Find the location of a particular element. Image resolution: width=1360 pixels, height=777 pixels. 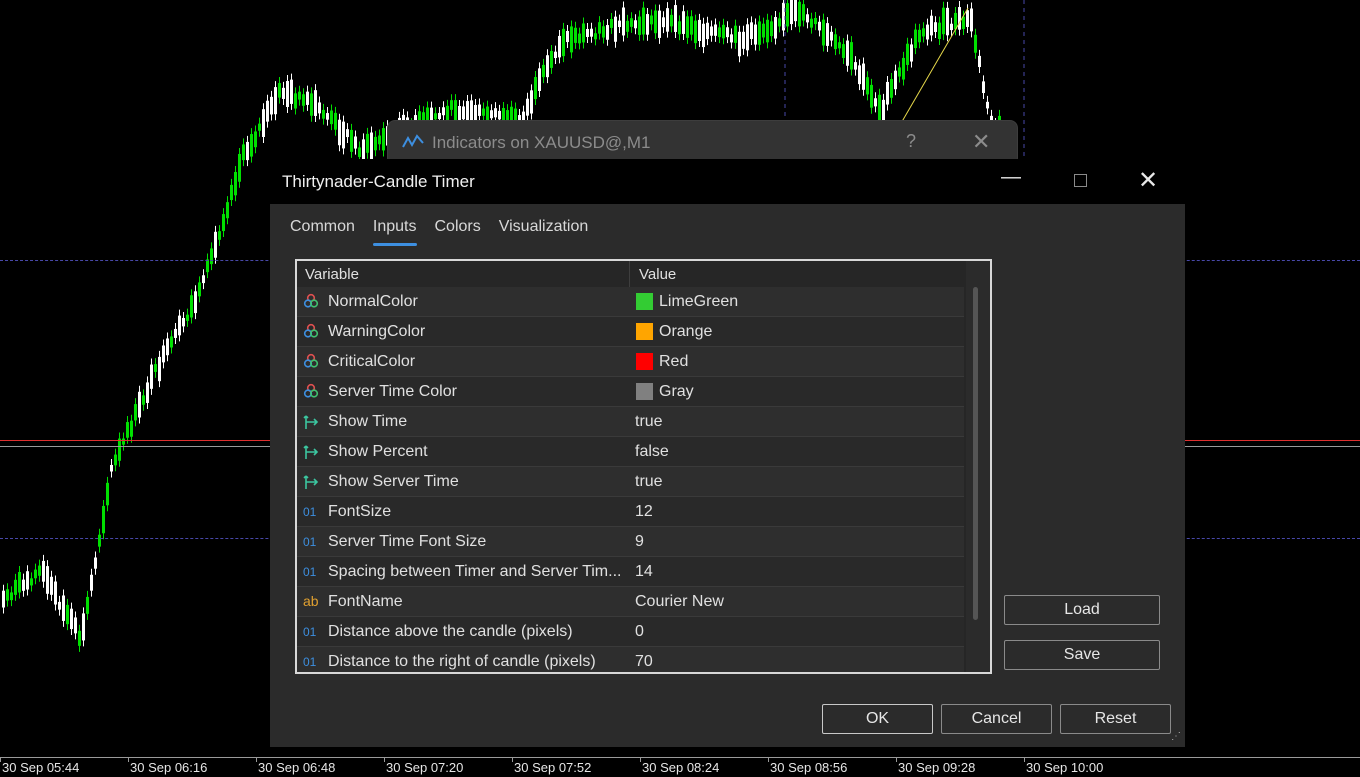

tab-visualization: Visualization is located at coordinates (544, 227).